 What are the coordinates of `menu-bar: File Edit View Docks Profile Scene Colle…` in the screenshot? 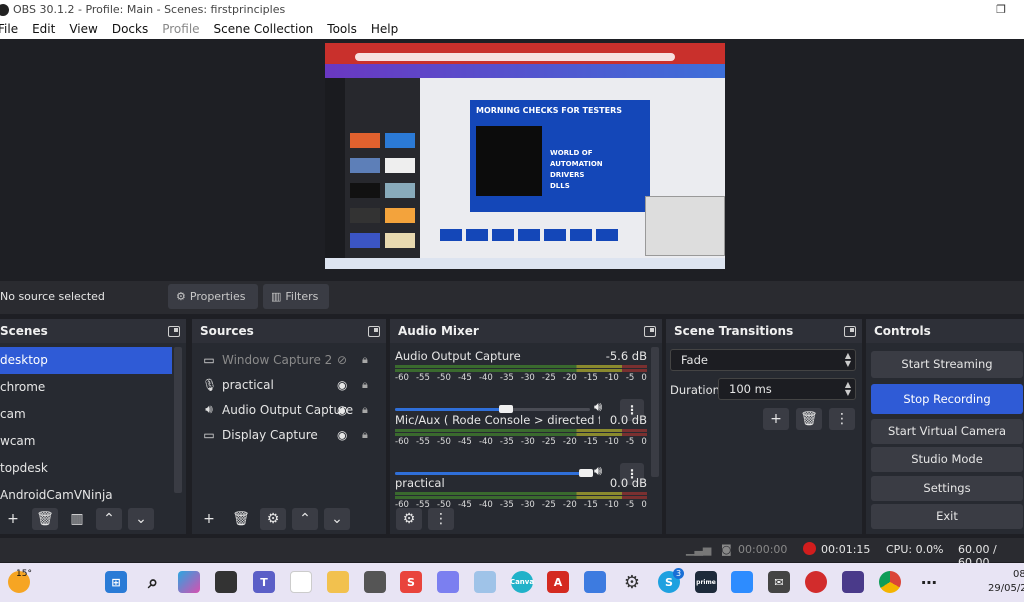 It's located at (512, 29).